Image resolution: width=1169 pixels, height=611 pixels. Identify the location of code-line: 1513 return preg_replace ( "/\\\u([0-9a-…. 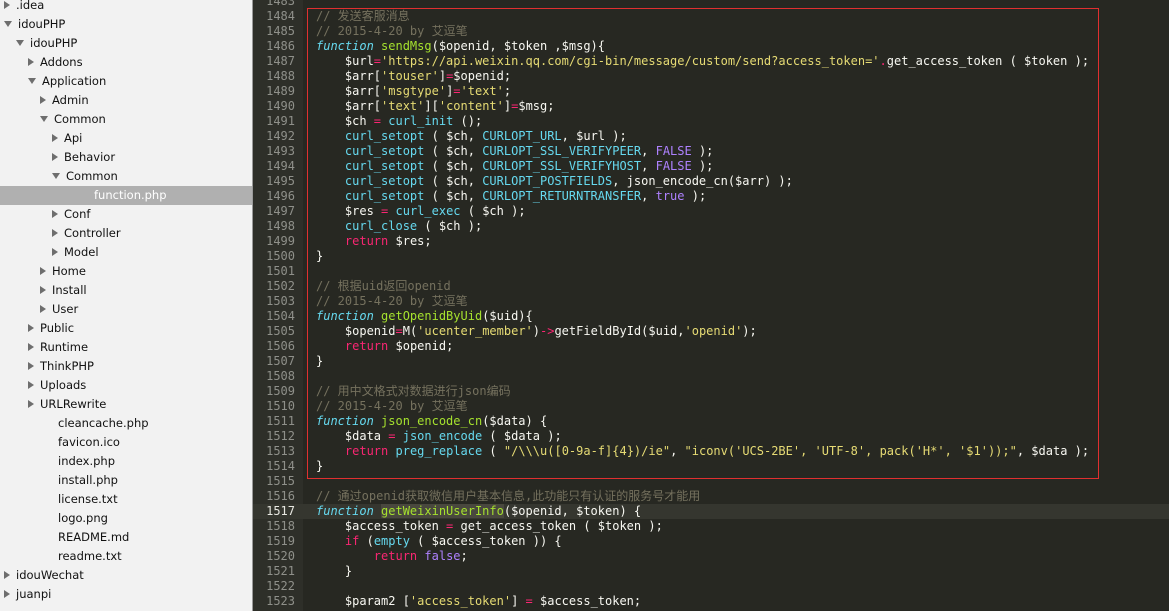
(711, 451).